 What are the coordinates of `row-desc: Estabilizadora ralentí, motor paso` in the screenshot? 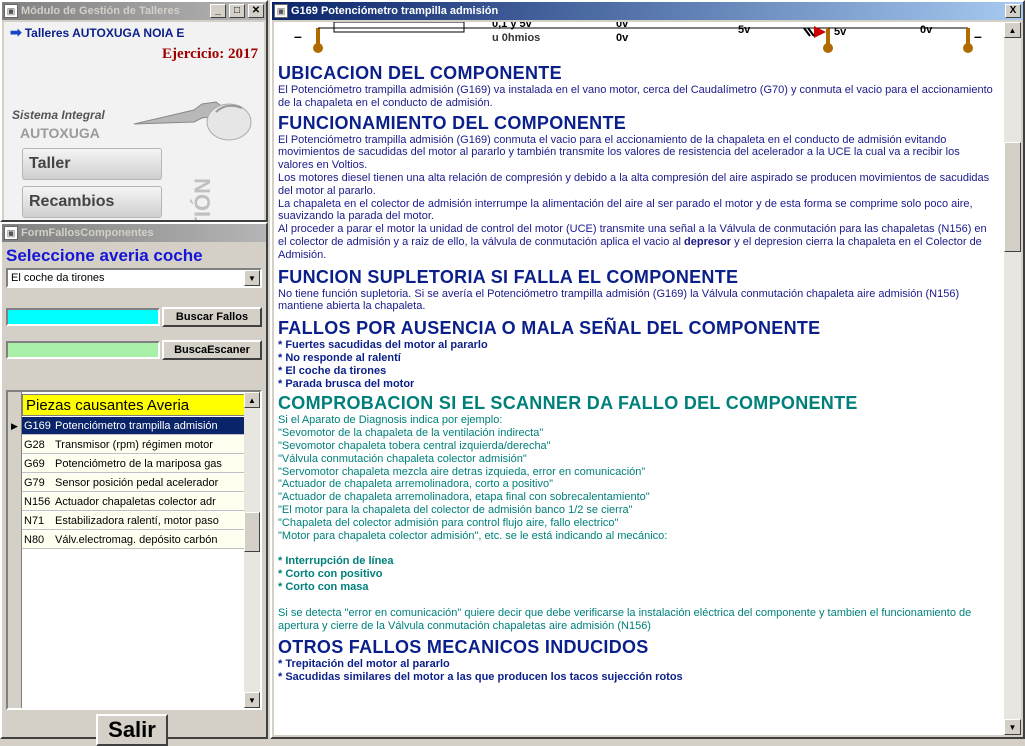 It's located at (137, 520).